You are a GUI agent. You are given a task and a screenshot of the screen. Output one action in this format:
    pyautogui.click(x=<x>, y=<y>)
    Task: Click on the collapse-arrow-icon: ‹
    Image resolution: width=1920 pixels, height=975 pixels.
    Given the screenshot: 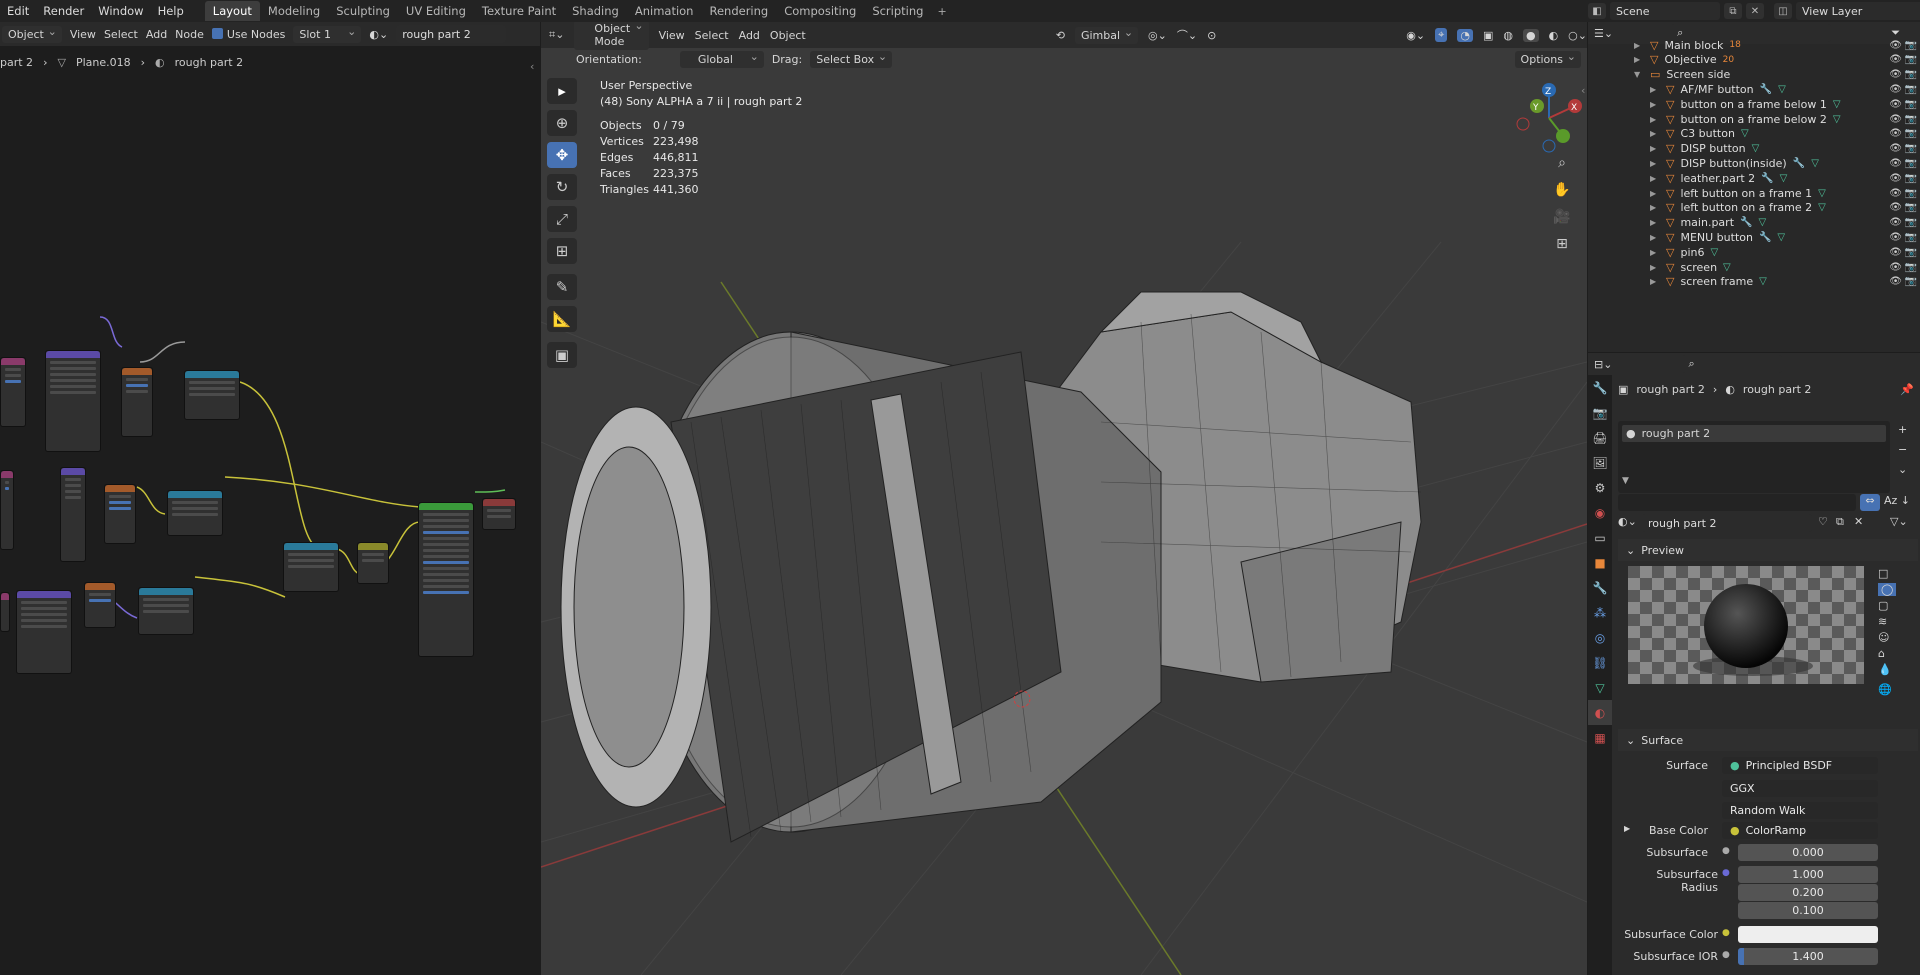 What is the action you would take?
    pyautogui.click(x=532, y=66)
    